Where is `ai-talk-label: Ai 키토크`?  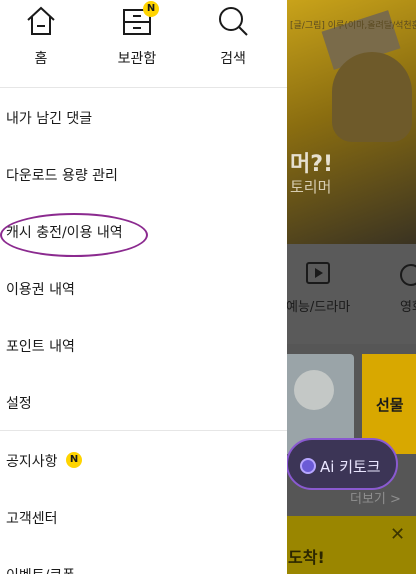
ai-talk-label: Ai 키토크 is located at coordinates (350, 467).